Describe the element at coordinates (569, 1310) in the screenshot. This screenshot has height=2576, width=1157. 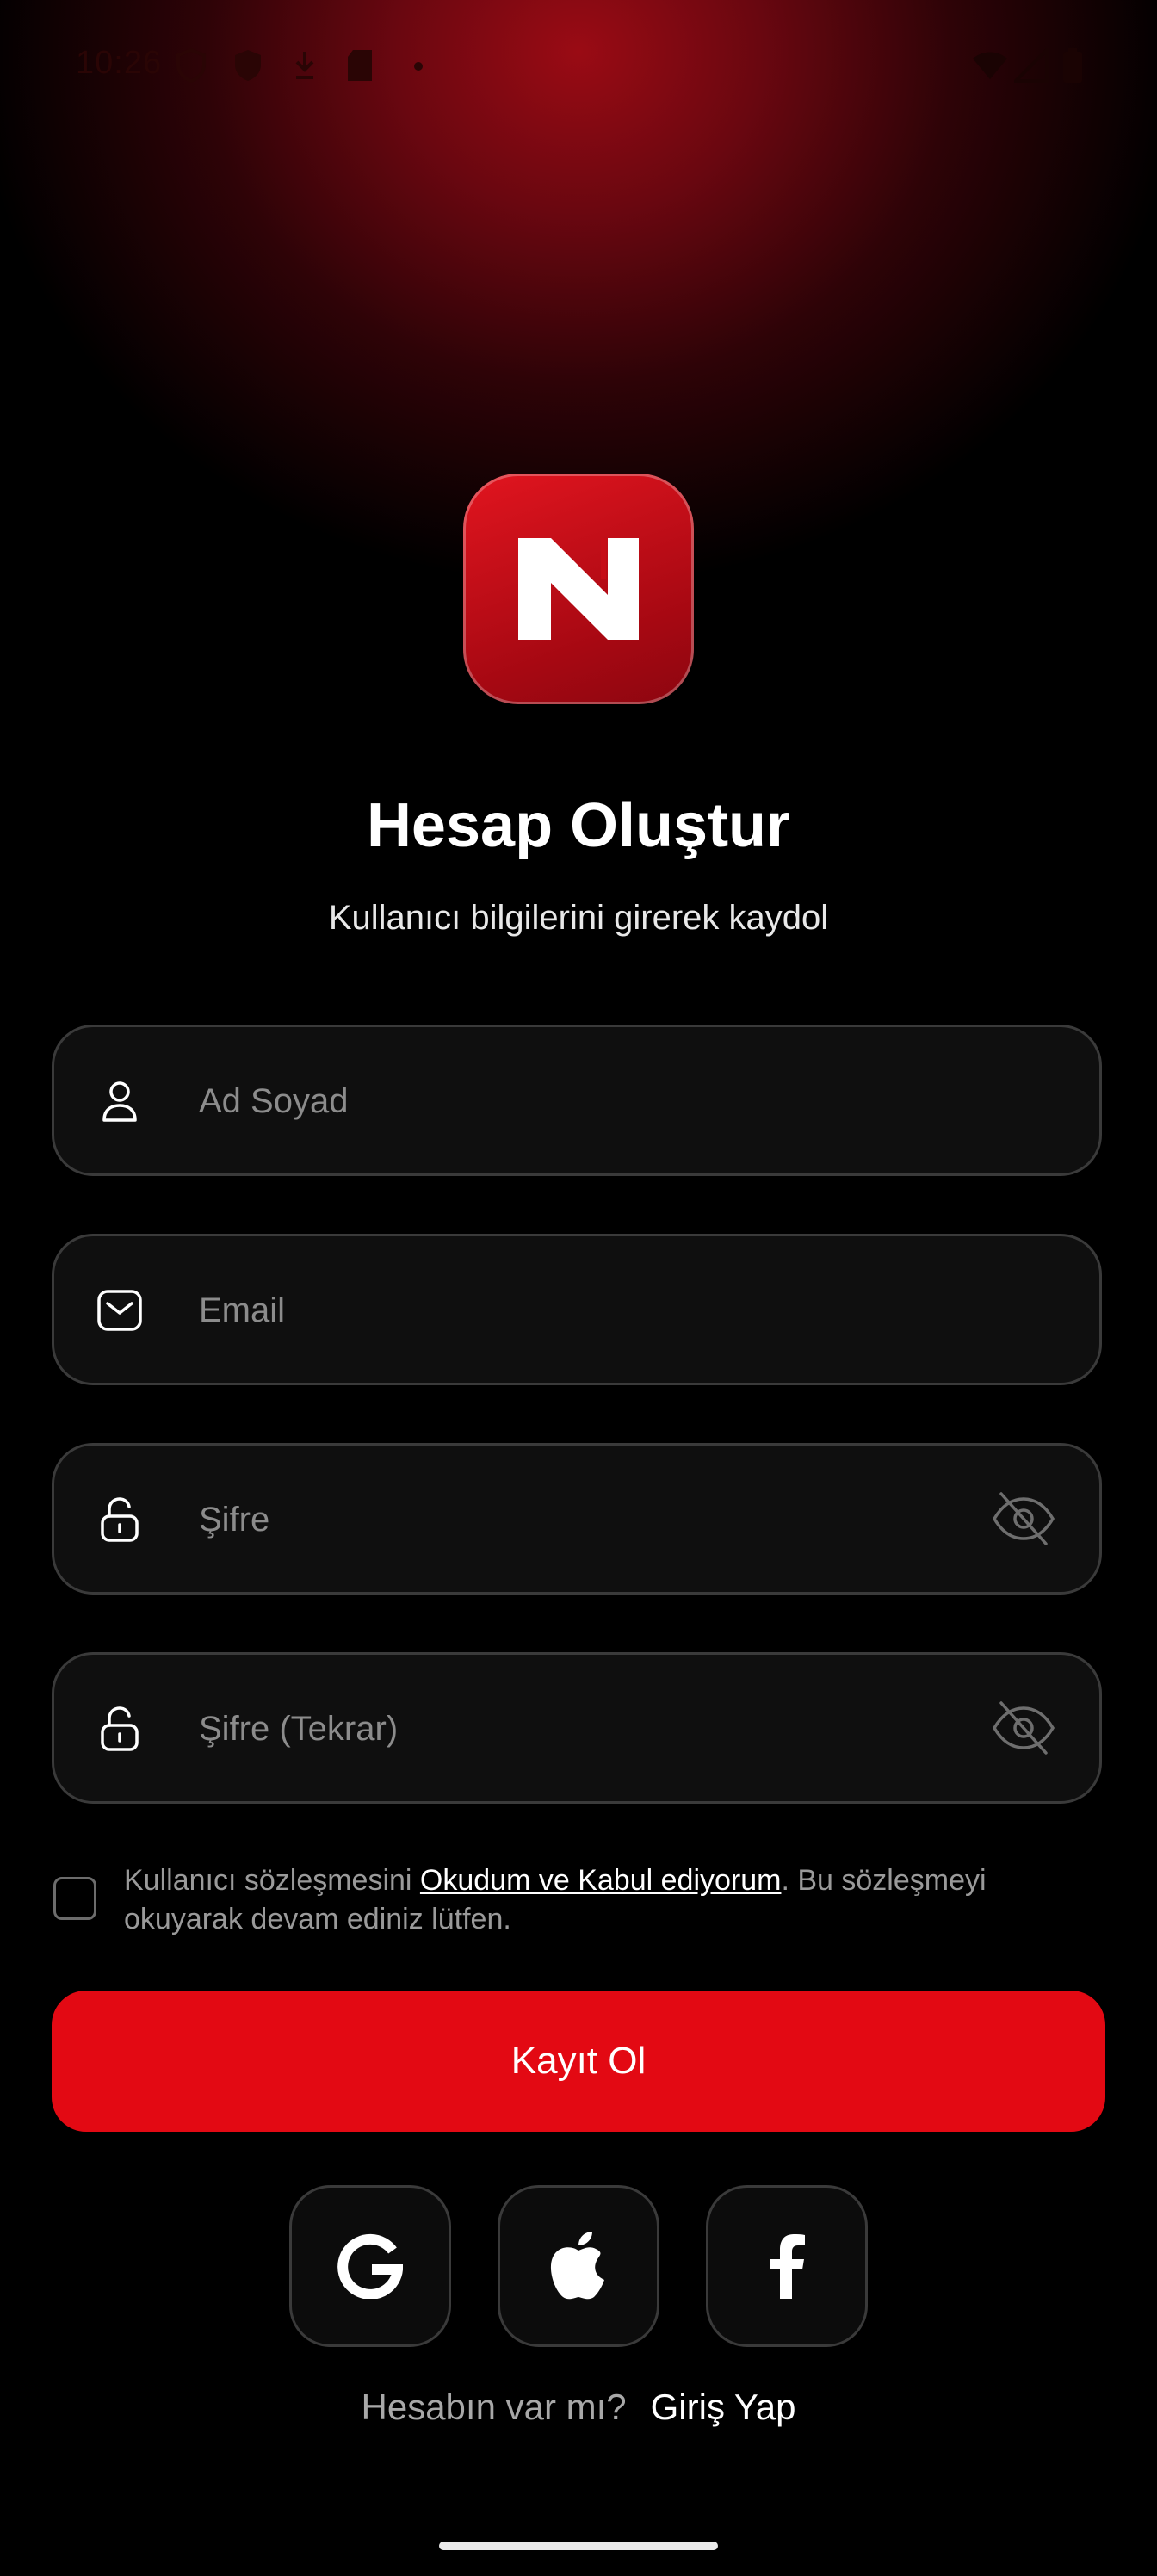
I see `email-input` at that location.